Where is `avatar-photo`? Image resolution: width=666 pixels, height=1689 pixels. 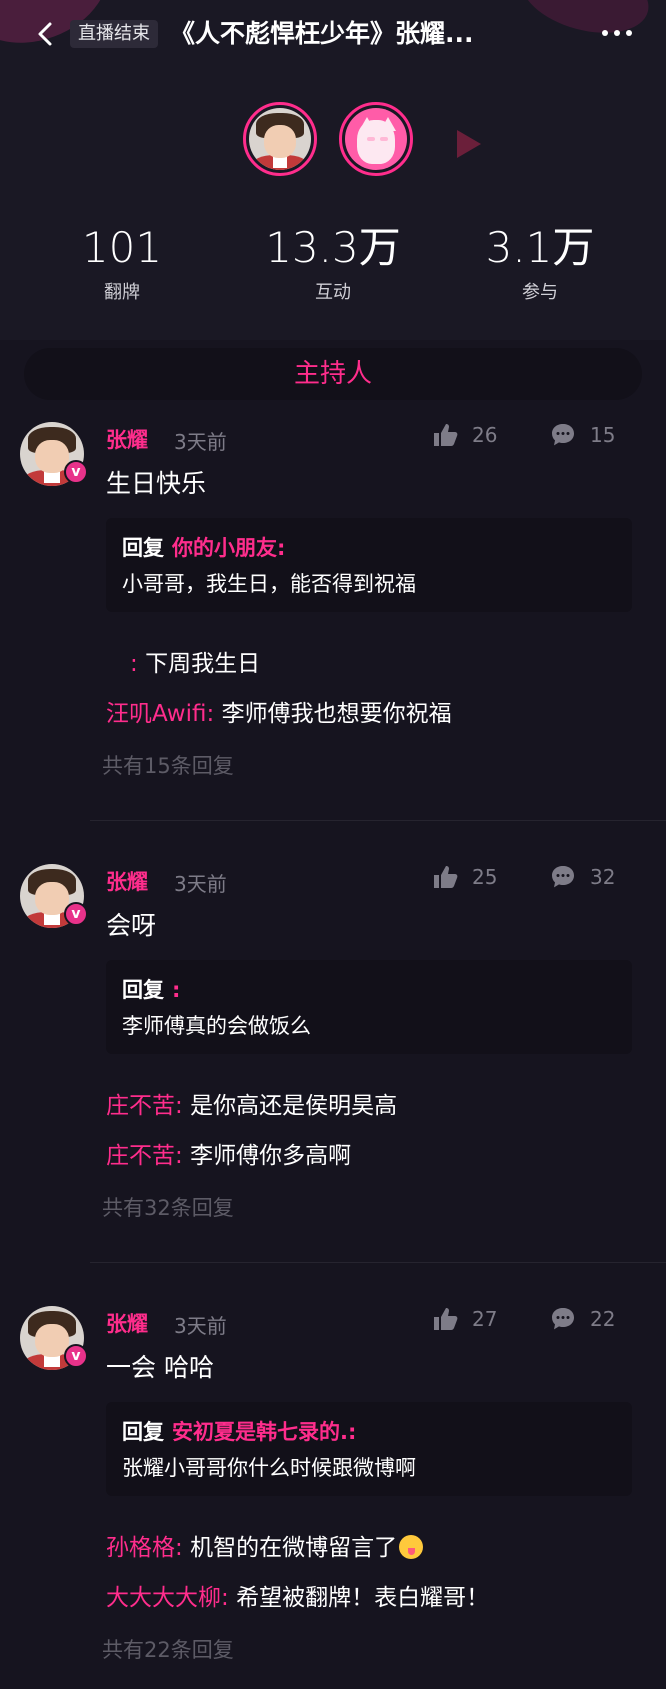 avatar-photo is located at coordinates (280, 139).